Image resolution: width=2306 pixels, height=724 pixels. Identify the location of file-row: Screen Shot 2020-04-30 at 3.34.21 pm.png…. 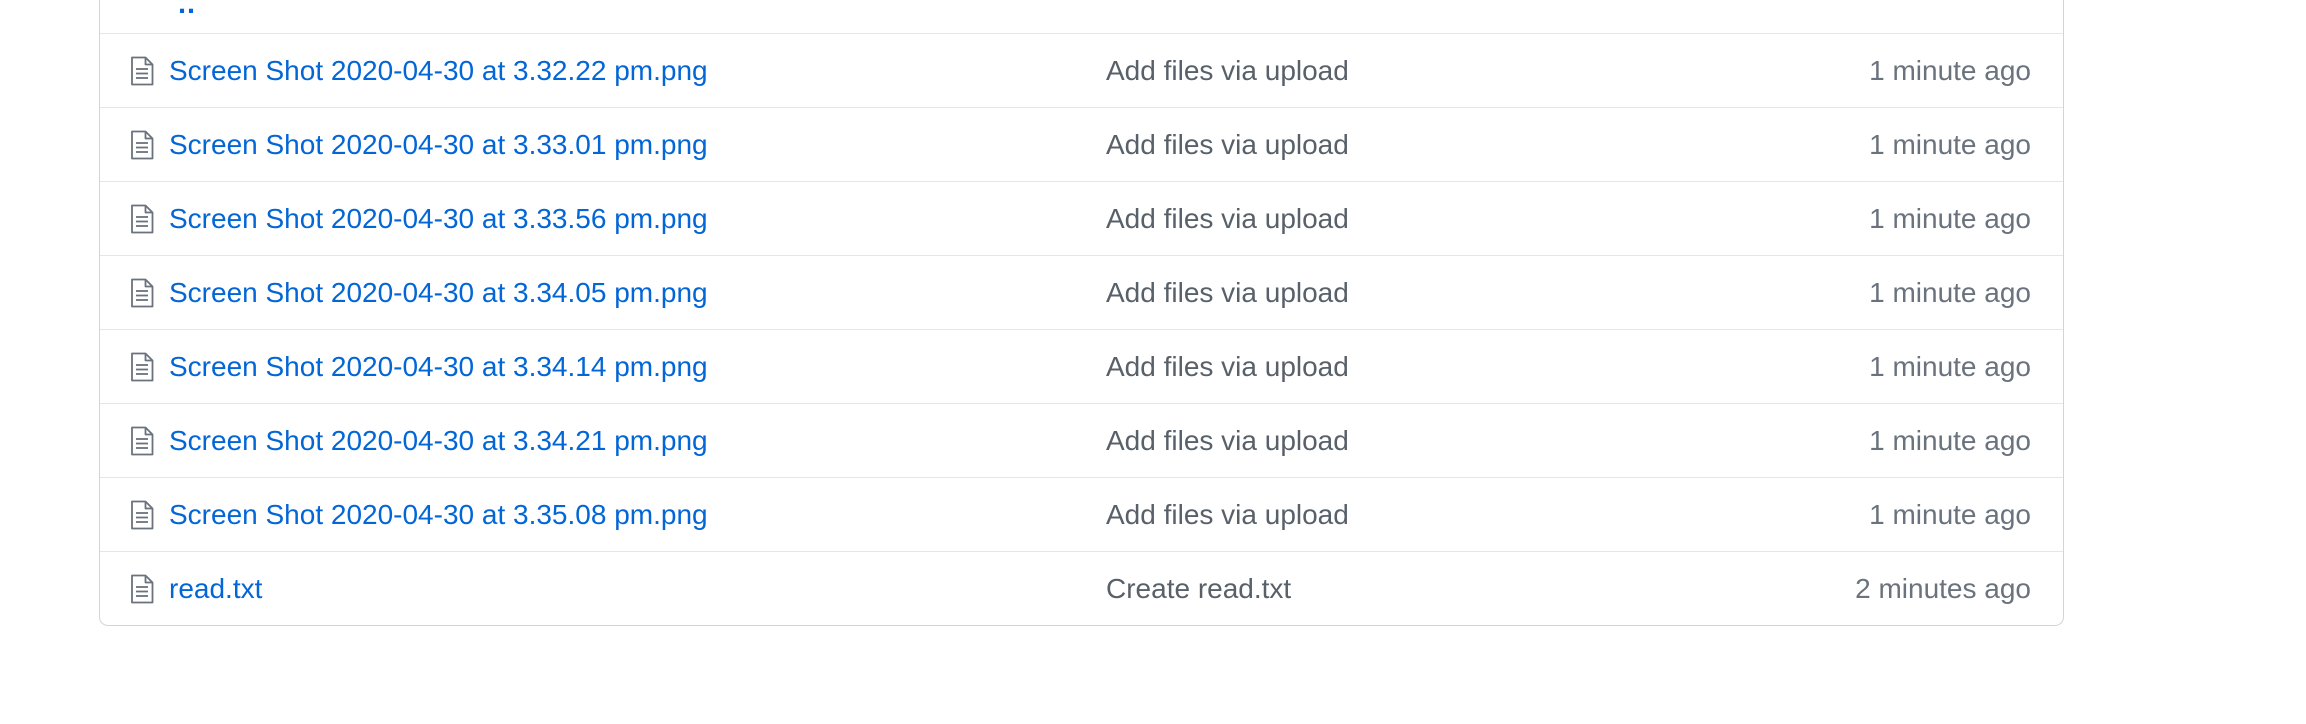
(1081, 440).